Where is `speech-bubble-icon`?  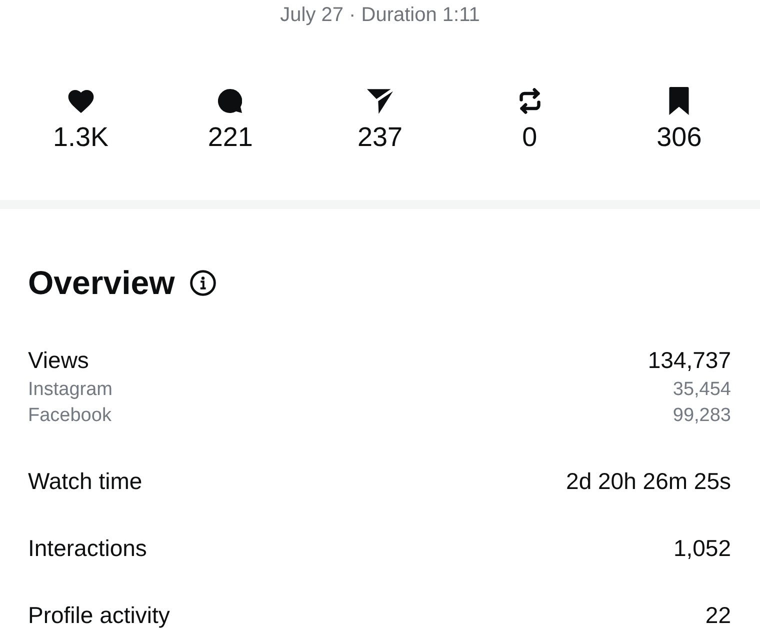 speech-bubble-icon is located at coordinates (230, 101).